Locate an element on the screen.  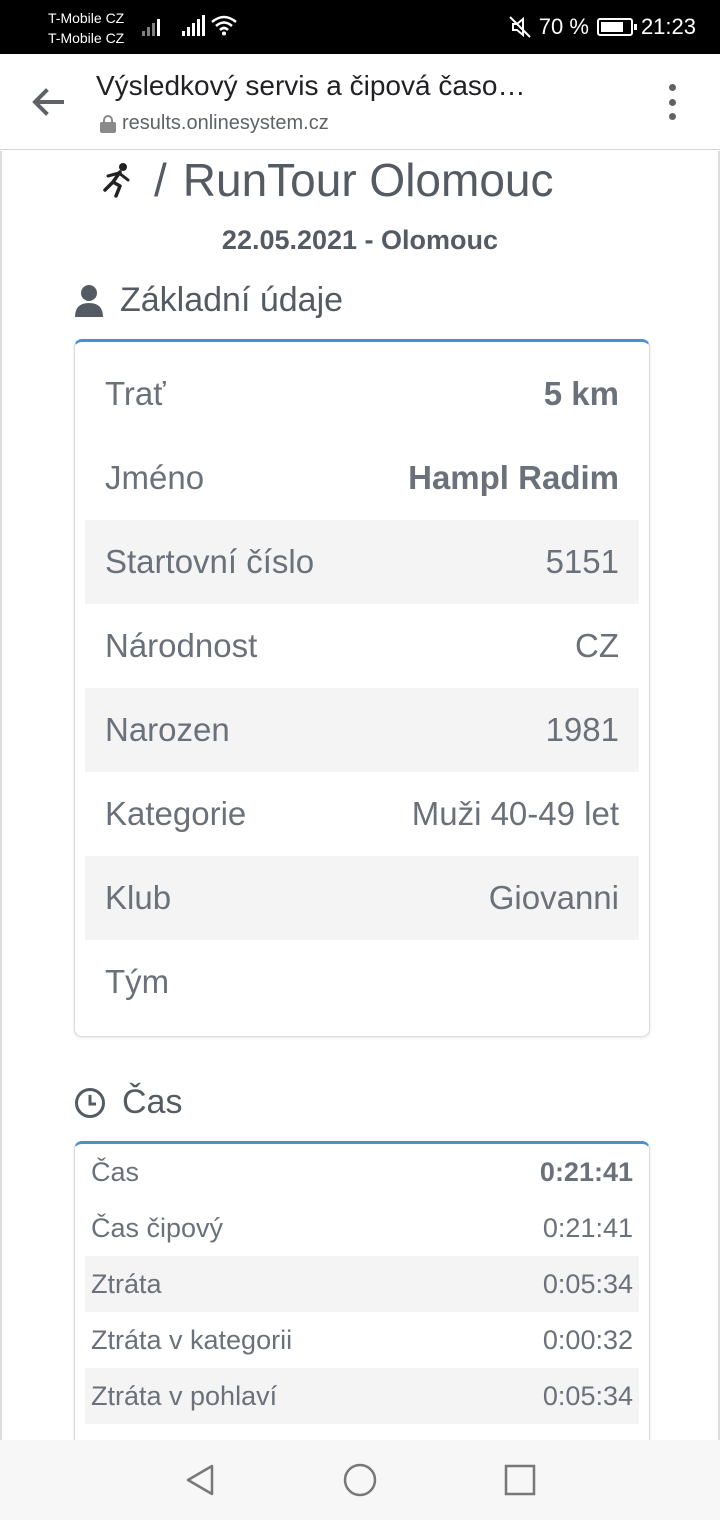
basic-info-row: Klub Giovanni is located at coordinates (362, 898).